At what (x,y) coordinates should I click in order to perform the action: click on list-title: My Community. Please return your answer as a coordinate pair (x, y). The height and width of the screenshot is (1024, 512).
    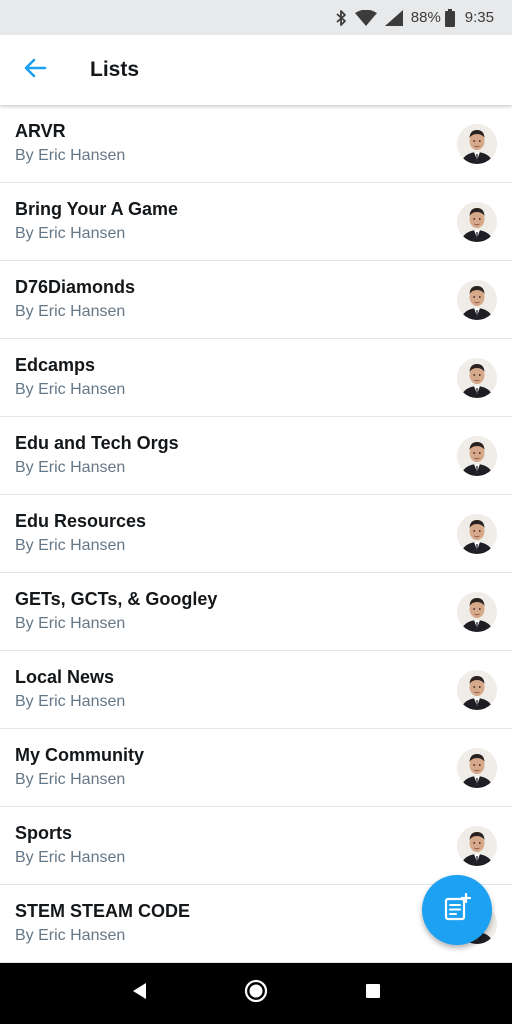
    Looking at the image, I should click on (80, 755).